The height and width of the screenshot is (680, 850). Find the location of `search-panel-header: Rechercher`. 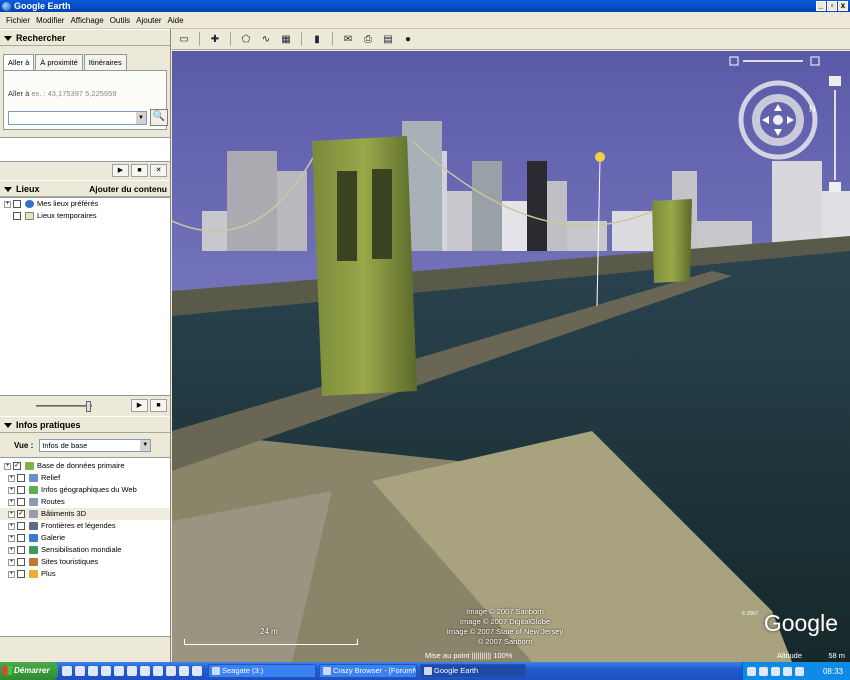

search-panel-header: Rechercher is located at coordinates (85, 37).